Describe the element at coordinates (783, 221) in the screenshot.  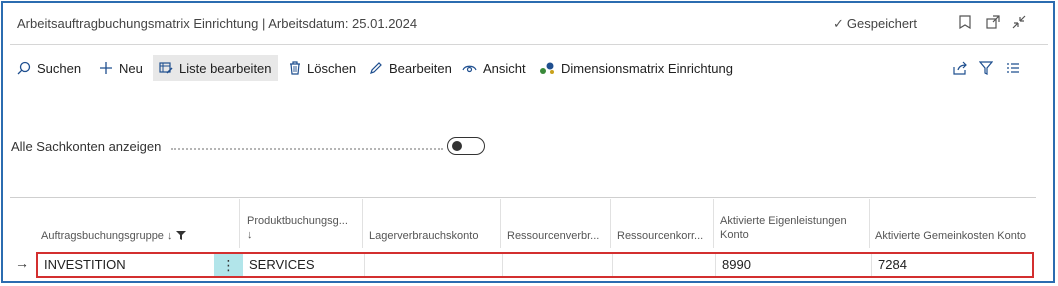
I see `col-label-aktivierte-eigenleistungen: Aktivierte Eigenleistungen` at that location.